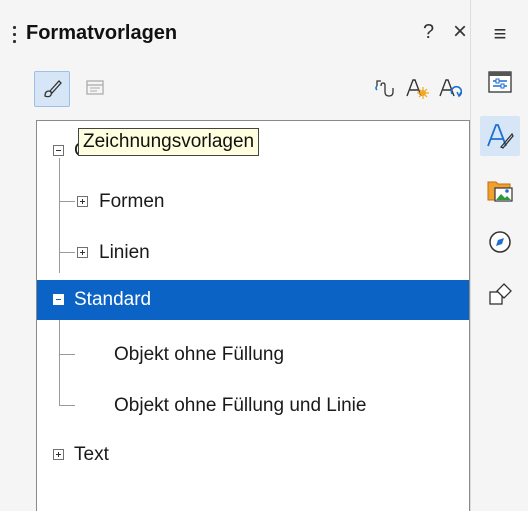 The width and height of the screenshot is (528, 511). I want to click on update-style-button, so click(450, 88).